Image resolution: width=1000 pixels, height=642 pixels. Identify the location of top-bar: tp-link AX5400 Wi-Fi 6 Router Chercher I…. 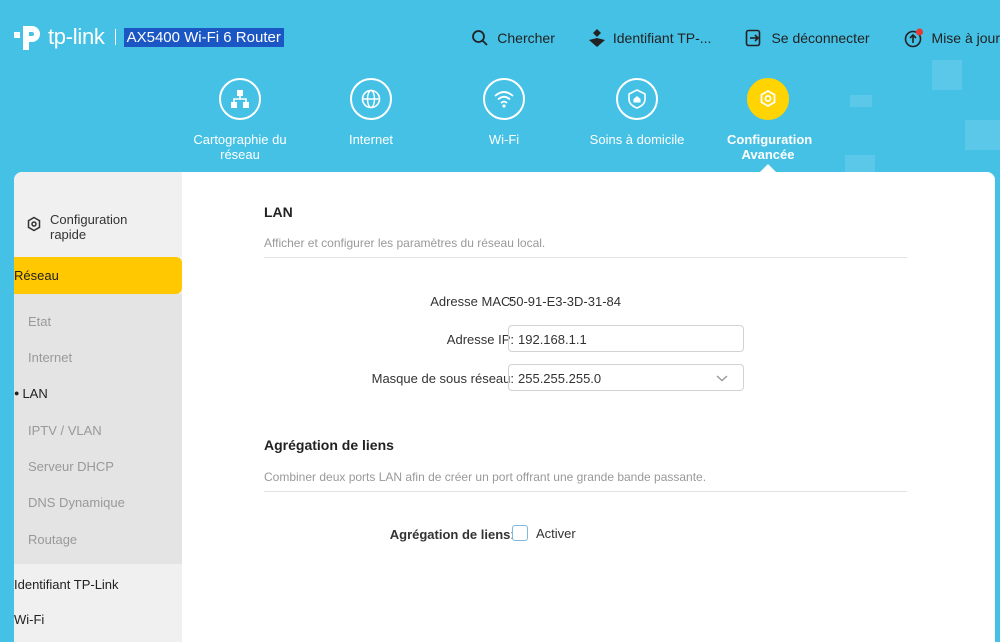
(500, 39).